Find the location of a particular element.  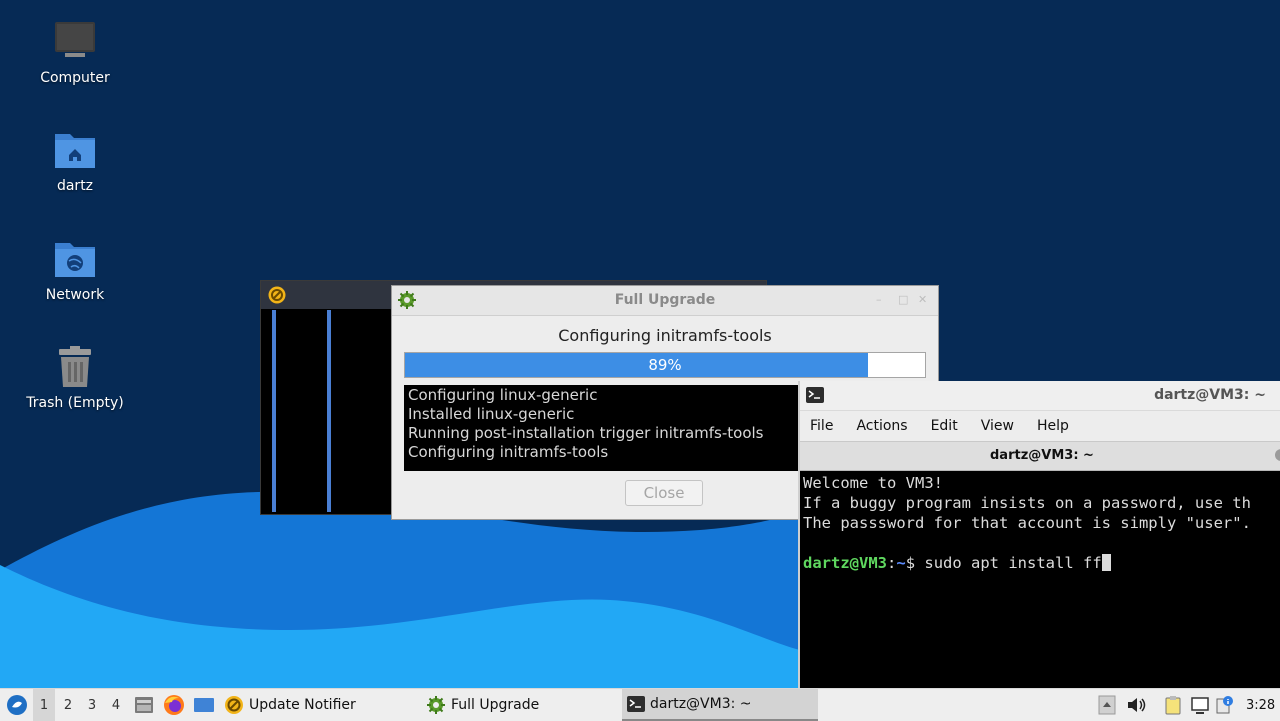

status-label: Configuring initramfs-tools is located at coordinates (665, 335).